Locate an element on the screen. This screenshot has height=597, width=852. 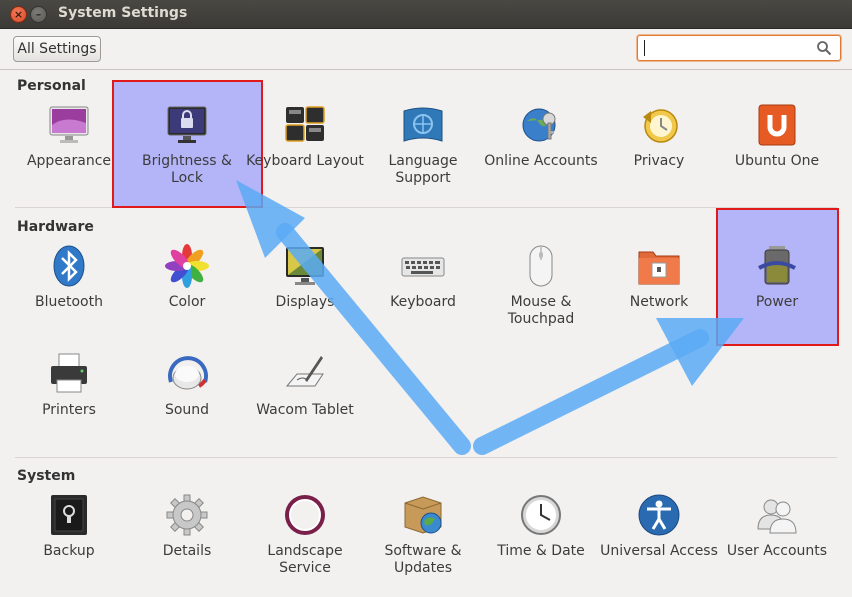
search-input is located at coordinates (739, 48).